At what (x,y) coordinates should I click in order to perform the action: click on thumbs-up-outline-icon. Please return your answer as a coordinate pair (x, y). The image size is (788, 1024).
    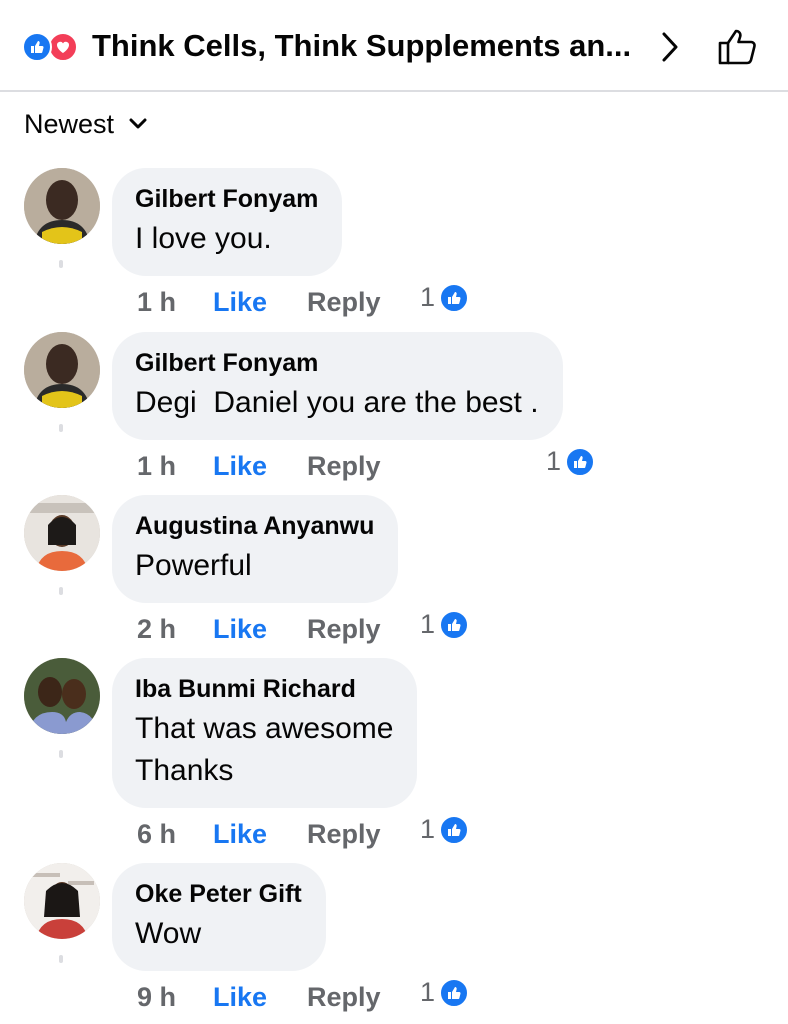
    Looking at the image, I should click on (737, 47).